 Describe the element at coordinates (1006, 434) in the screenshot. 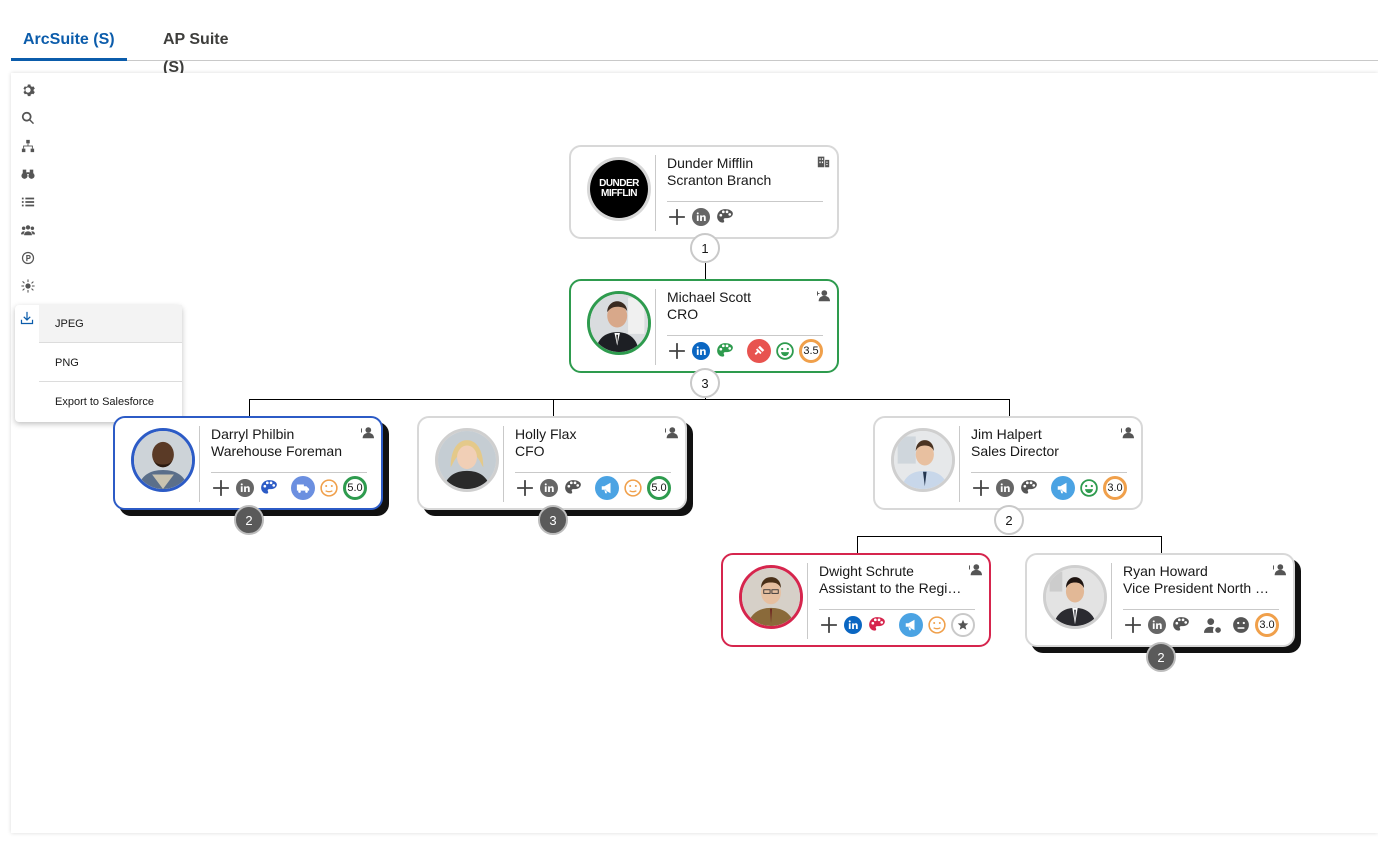

I see `card-name: Jim Halpert` at that location.